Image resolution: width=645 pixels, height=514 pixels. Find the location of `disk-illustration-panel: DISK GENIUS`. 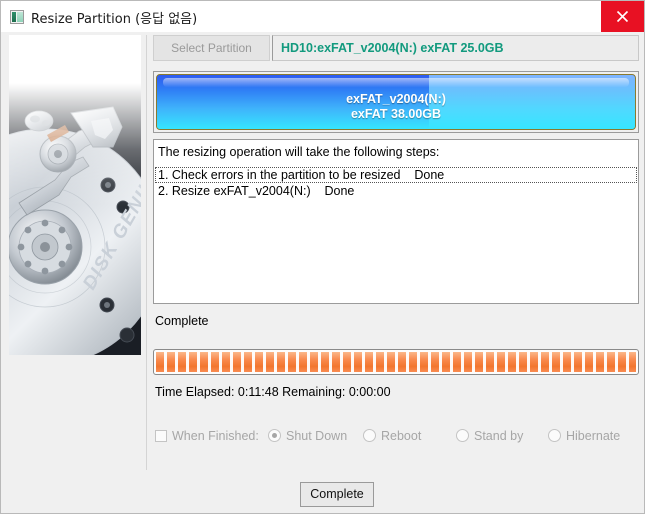

disk-illustration-panel: DISK GENIUS is located at coordinates (75, 195).